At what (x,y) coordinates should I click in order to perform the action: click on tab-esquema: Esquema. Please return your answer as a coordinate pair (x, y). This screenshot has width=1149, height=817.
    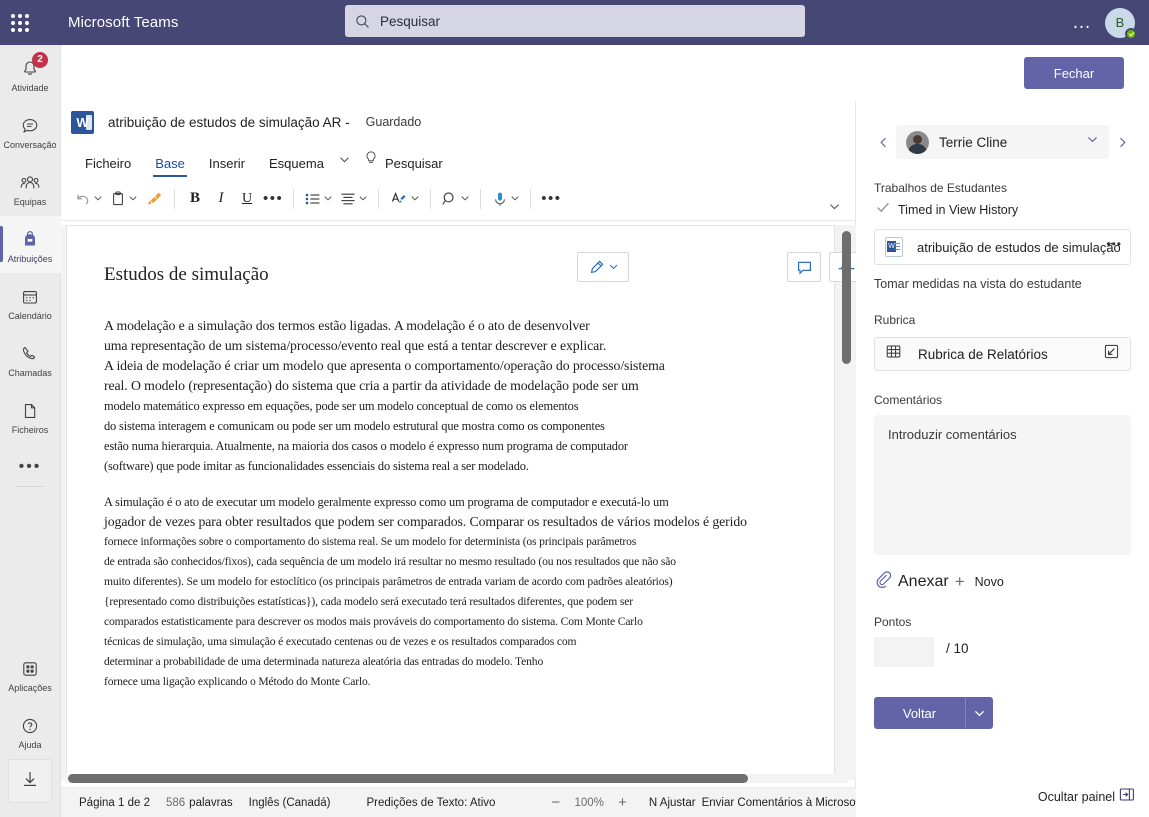
    Looking at the image, I should click on (296, 166).